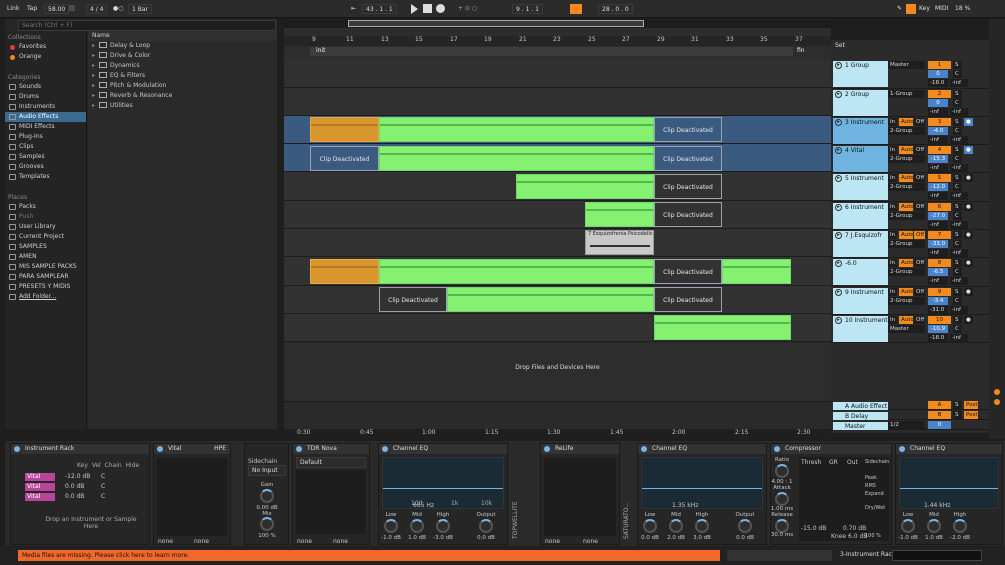 Image resolution: width=1005 pixels, height=565 pixels. What do you see at coordinates (321, 50) in the screenshot?
I see `locator-init: init` at bounding box center [321, 50].